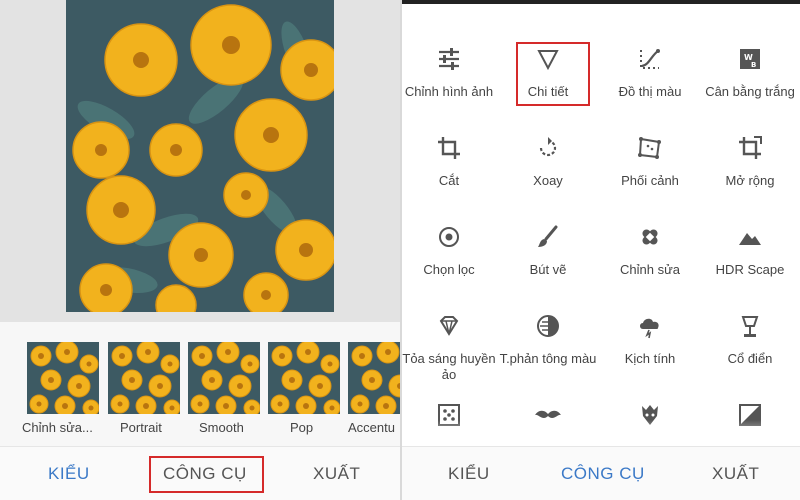 This screenshot has width=800, height=500. Describe the element at coordinates (144, 378) in the screenshot. I see `thumbnail-portrait` at that location.